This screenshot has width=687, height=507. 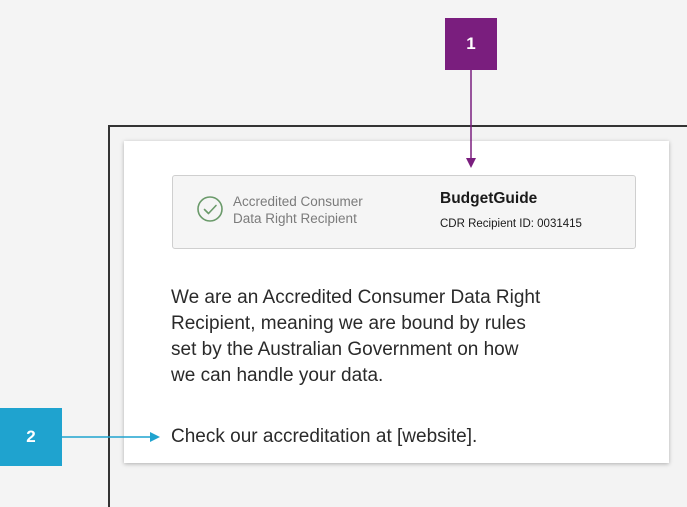 I want to click on arrow-1-head, so click(x=471, y=163).